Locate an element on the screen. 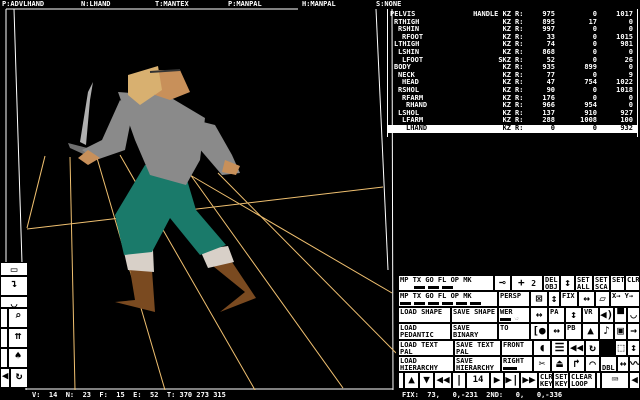 The image size is (640, 400). set-button: SET is located at coordinates (617, 283).